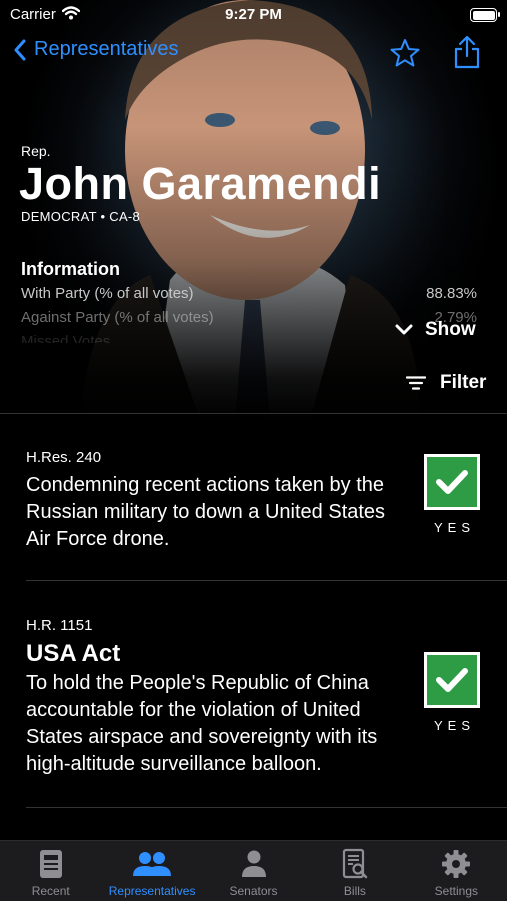  Describe the element at coordinates (64, 457) in the screenshot. I see `bill-number: H.Res. 240` at that location.